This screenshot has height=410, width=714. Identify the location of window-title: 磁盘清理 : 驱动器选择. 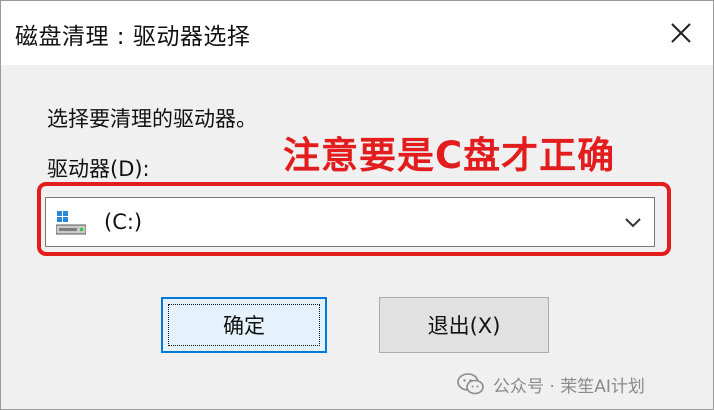
(133, 37).